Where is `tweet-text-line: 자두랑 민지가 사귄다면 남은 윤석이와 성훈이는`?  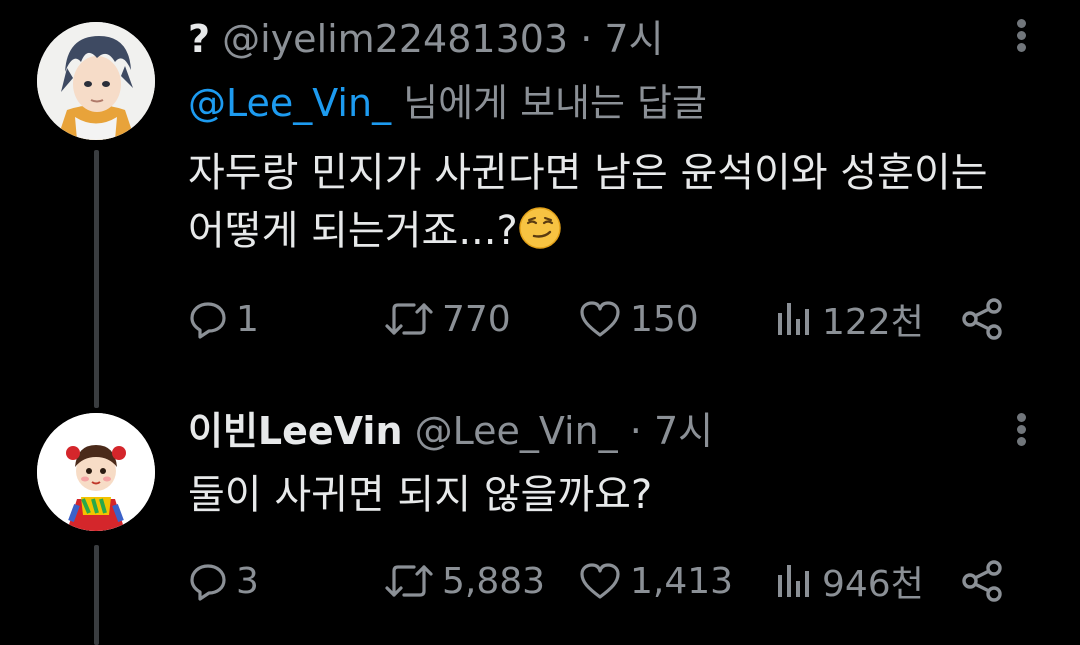
tweet-text-line: 자두랑 민지가 사귄다면 남은 윤석이와 성훈이는 is located at coordinates (588, 173).